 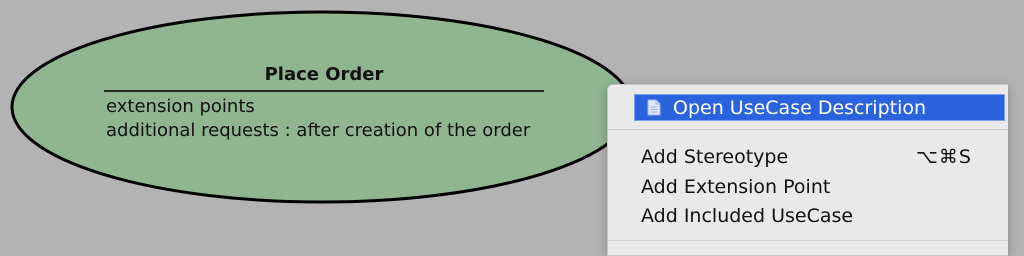 I want to click on menu-item-label: Add Included UseCase, so click(x=747, y=216).